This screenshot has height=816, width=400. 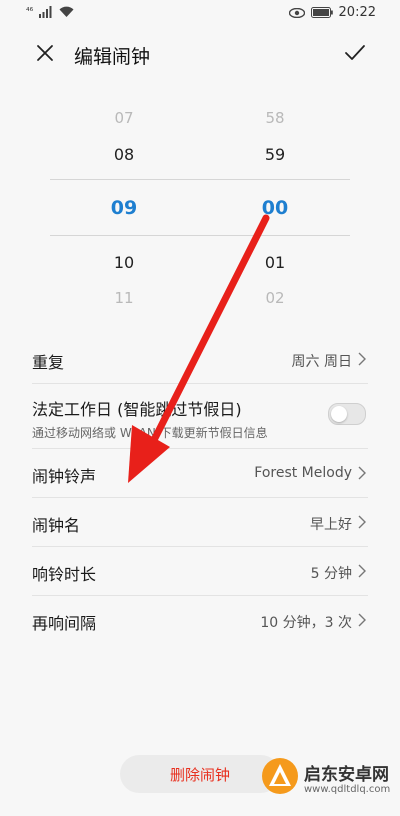 What do you see at coordinates (200, 473) in the screenshot?
I see `ringtone-row: 闹钟铃声 Forest Melody` at bounding box center [200, 473].